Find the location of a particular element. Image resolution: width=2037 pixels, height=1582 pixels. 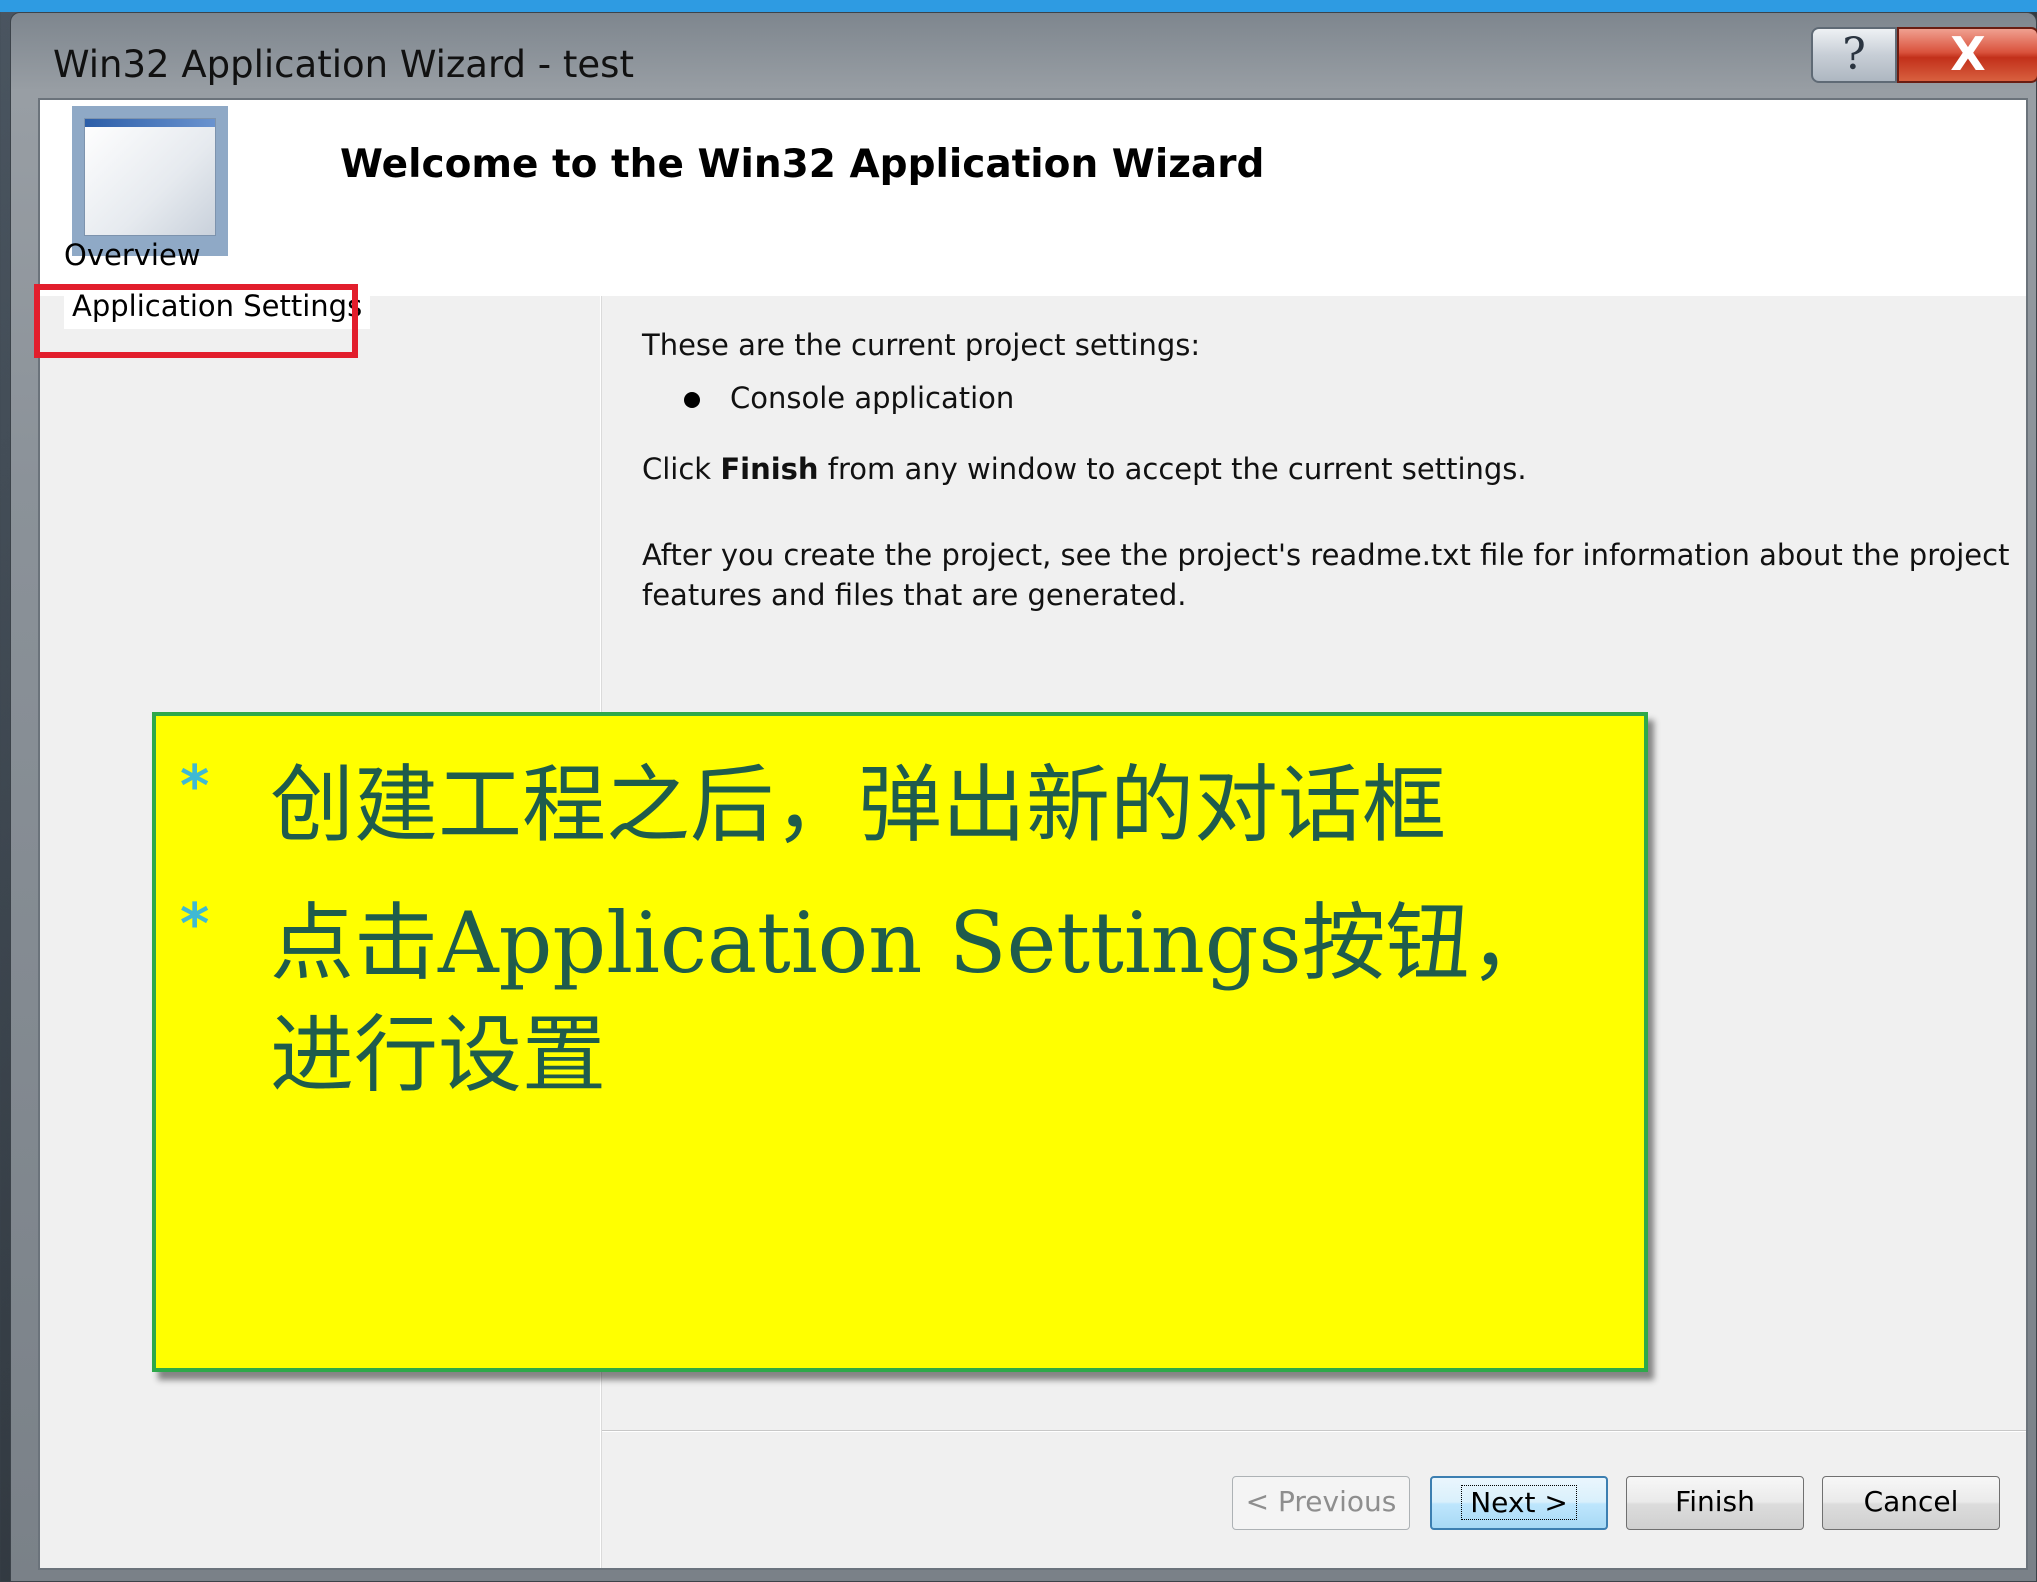

readme-line-2: features and files that are generated. is located at coordinates (914, 595).